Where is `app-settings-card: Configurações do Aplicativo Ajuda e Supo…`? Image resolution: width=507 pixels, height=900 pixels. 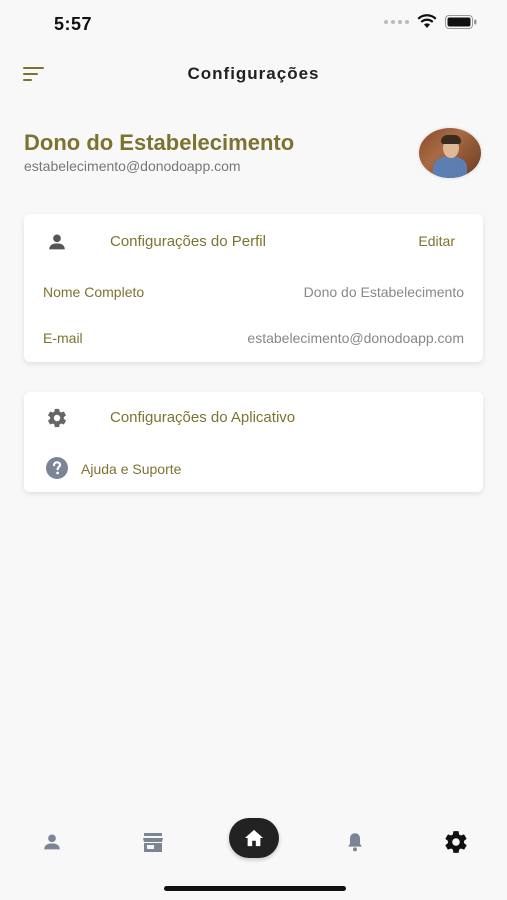 app-settings-card: Configurações do Aplicativo Ajuda e Supo… is located at coordinates (253, 442).